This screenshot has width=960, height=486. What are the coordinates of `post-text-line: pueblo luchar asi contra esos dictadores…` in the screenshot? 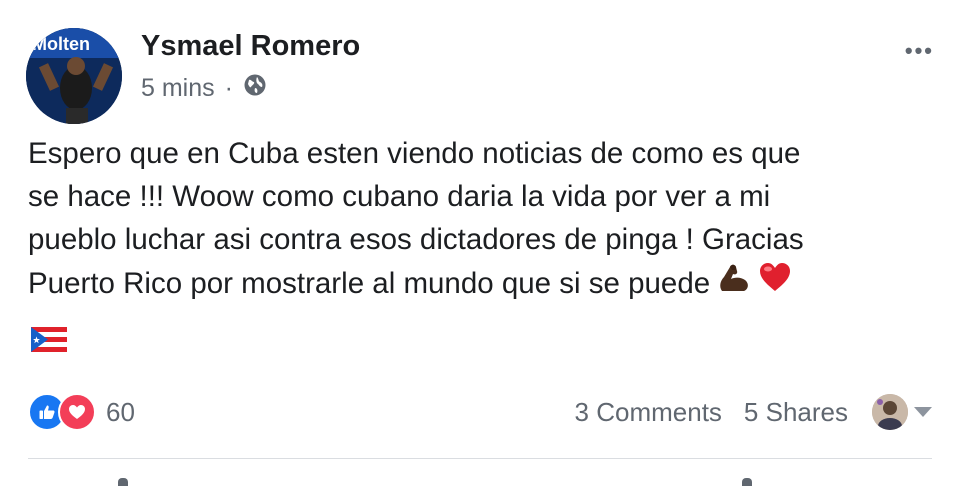 It's located at (416, 239).